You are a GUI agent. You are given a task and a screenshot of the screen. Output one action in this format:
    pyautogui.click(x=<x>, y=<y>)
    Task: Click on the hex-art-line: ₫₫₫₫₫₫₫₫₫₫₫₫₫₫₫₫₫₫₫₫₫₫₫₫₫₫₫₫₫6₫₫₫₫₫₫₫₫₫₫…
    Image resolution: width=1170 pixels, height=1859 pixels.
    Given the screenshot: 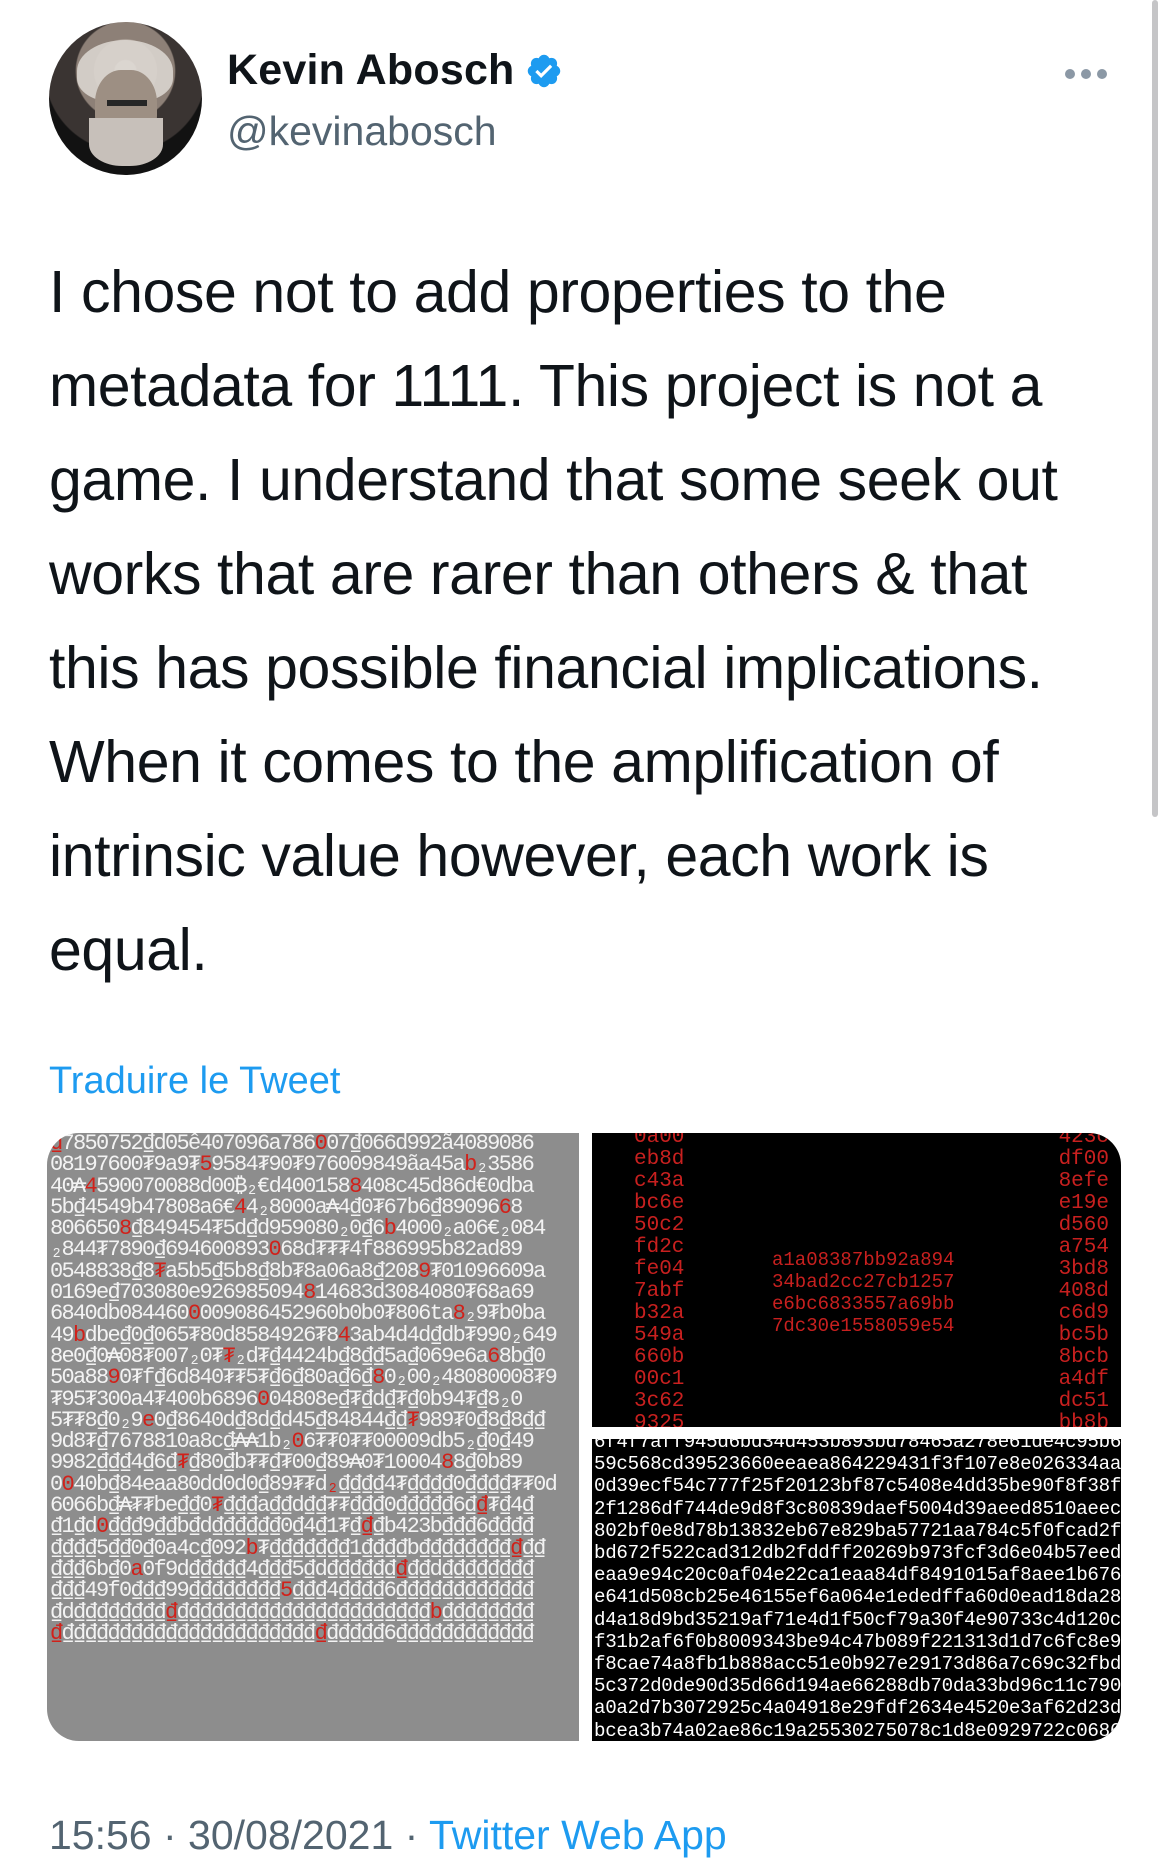 What is the action you would take?
    pyautogui.click(x=292, y=1633)
    